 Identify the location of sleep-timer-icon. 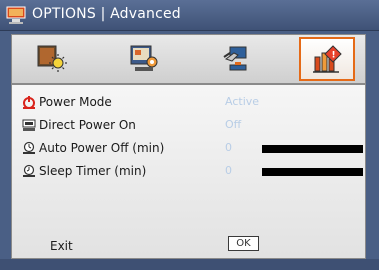
(29, 170).